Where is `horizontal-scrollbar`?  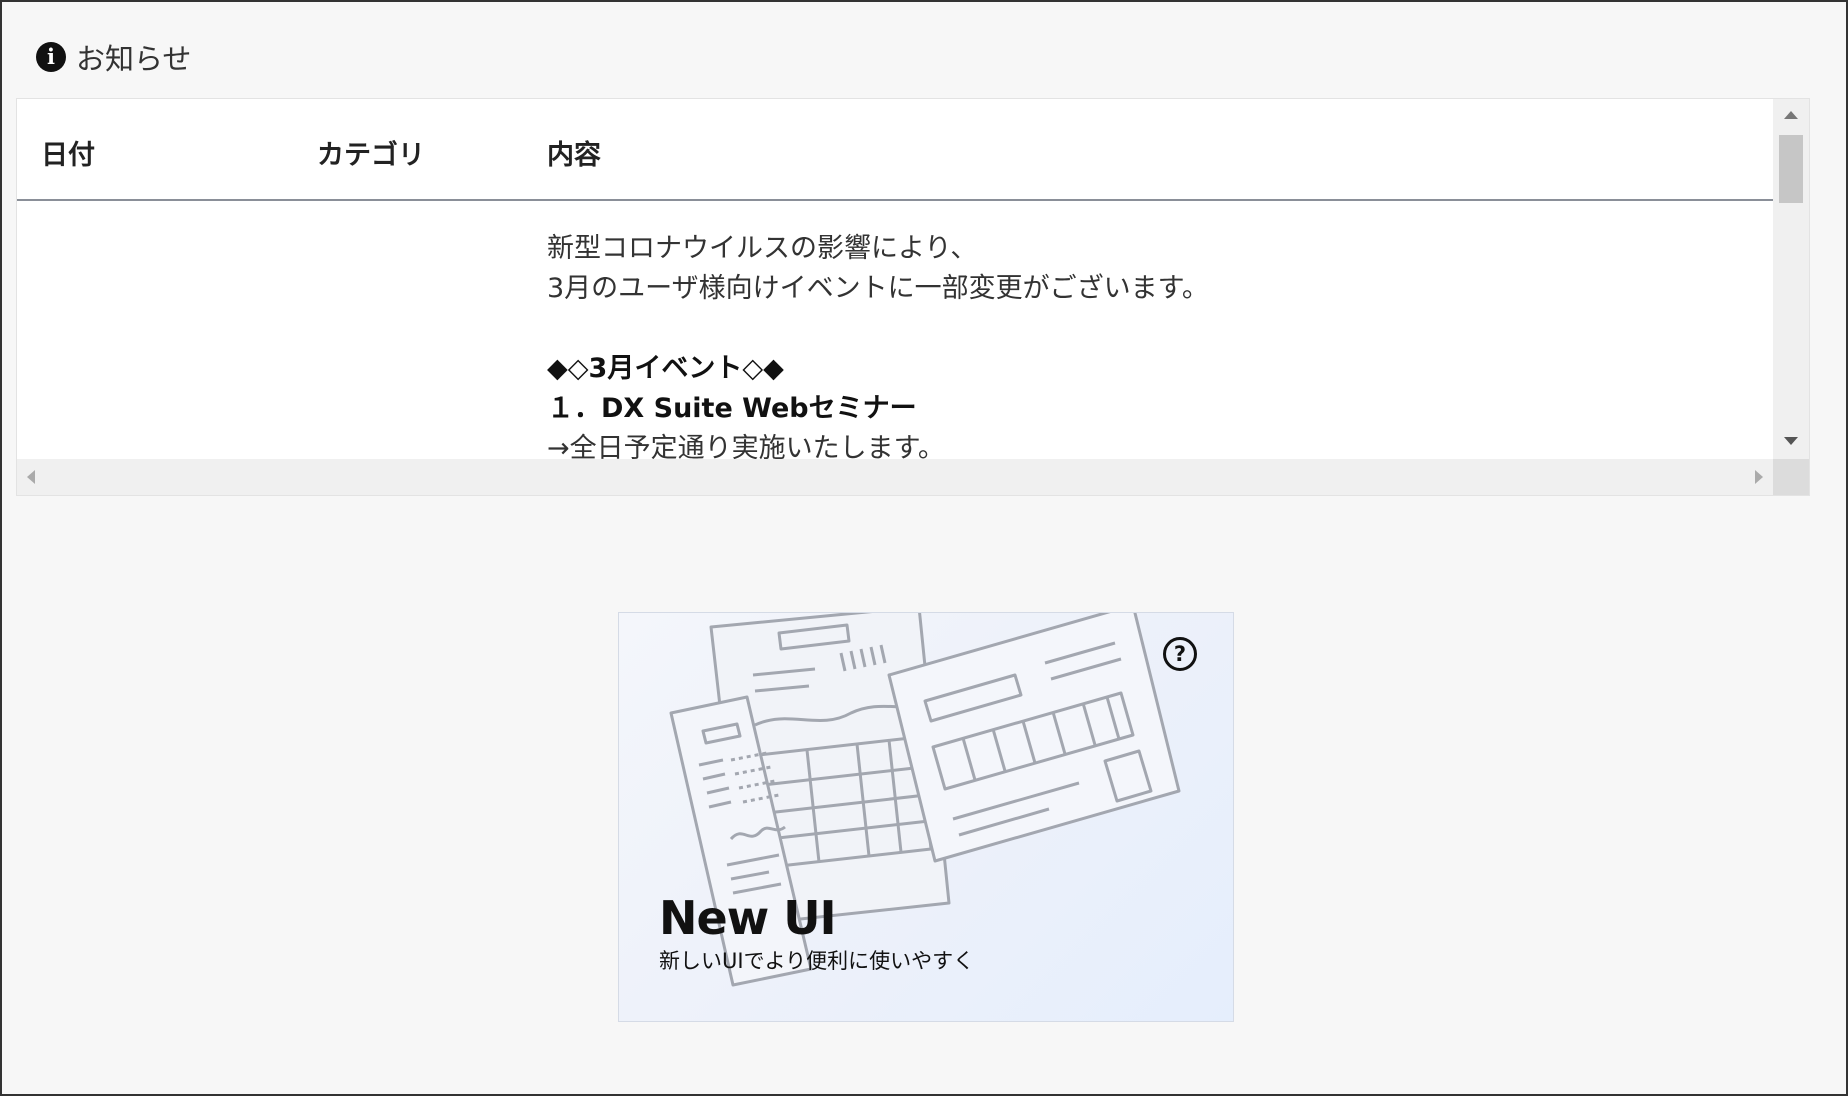
horizontal-scrollbar is located at coordinates (895, 477).